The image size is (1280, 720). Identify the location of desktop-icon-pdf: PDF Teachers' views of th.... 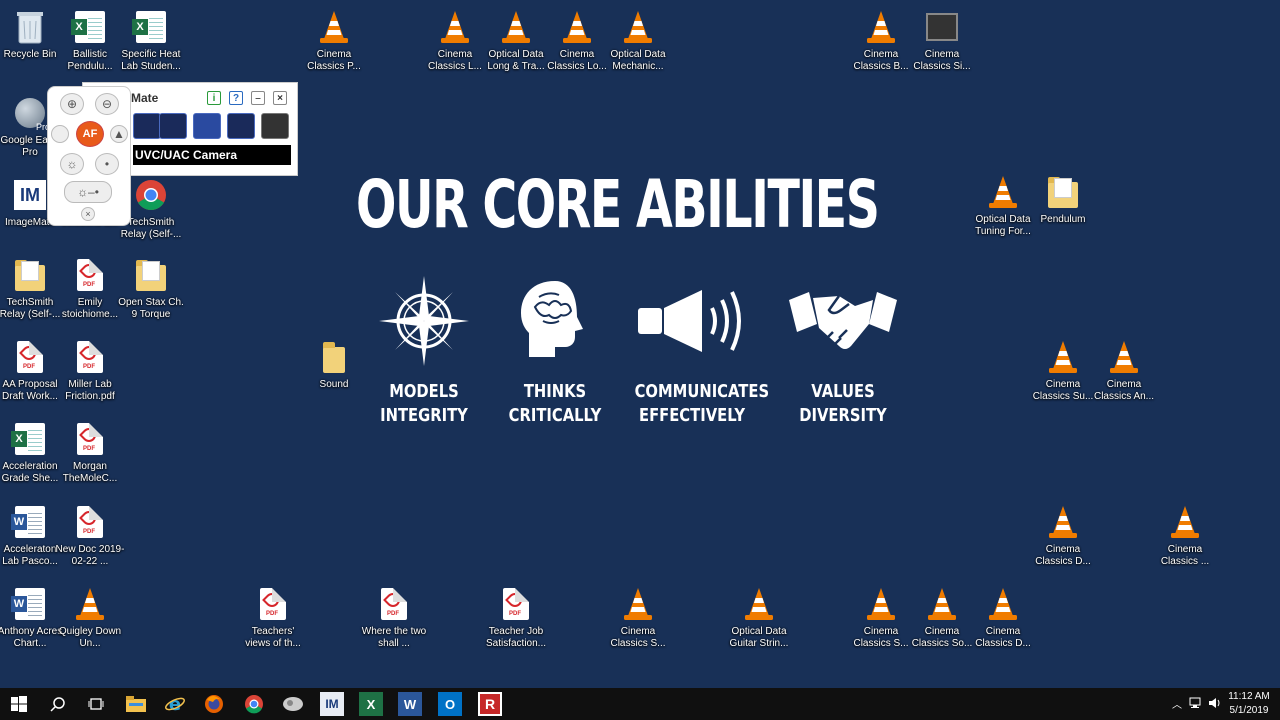
(273, 620).